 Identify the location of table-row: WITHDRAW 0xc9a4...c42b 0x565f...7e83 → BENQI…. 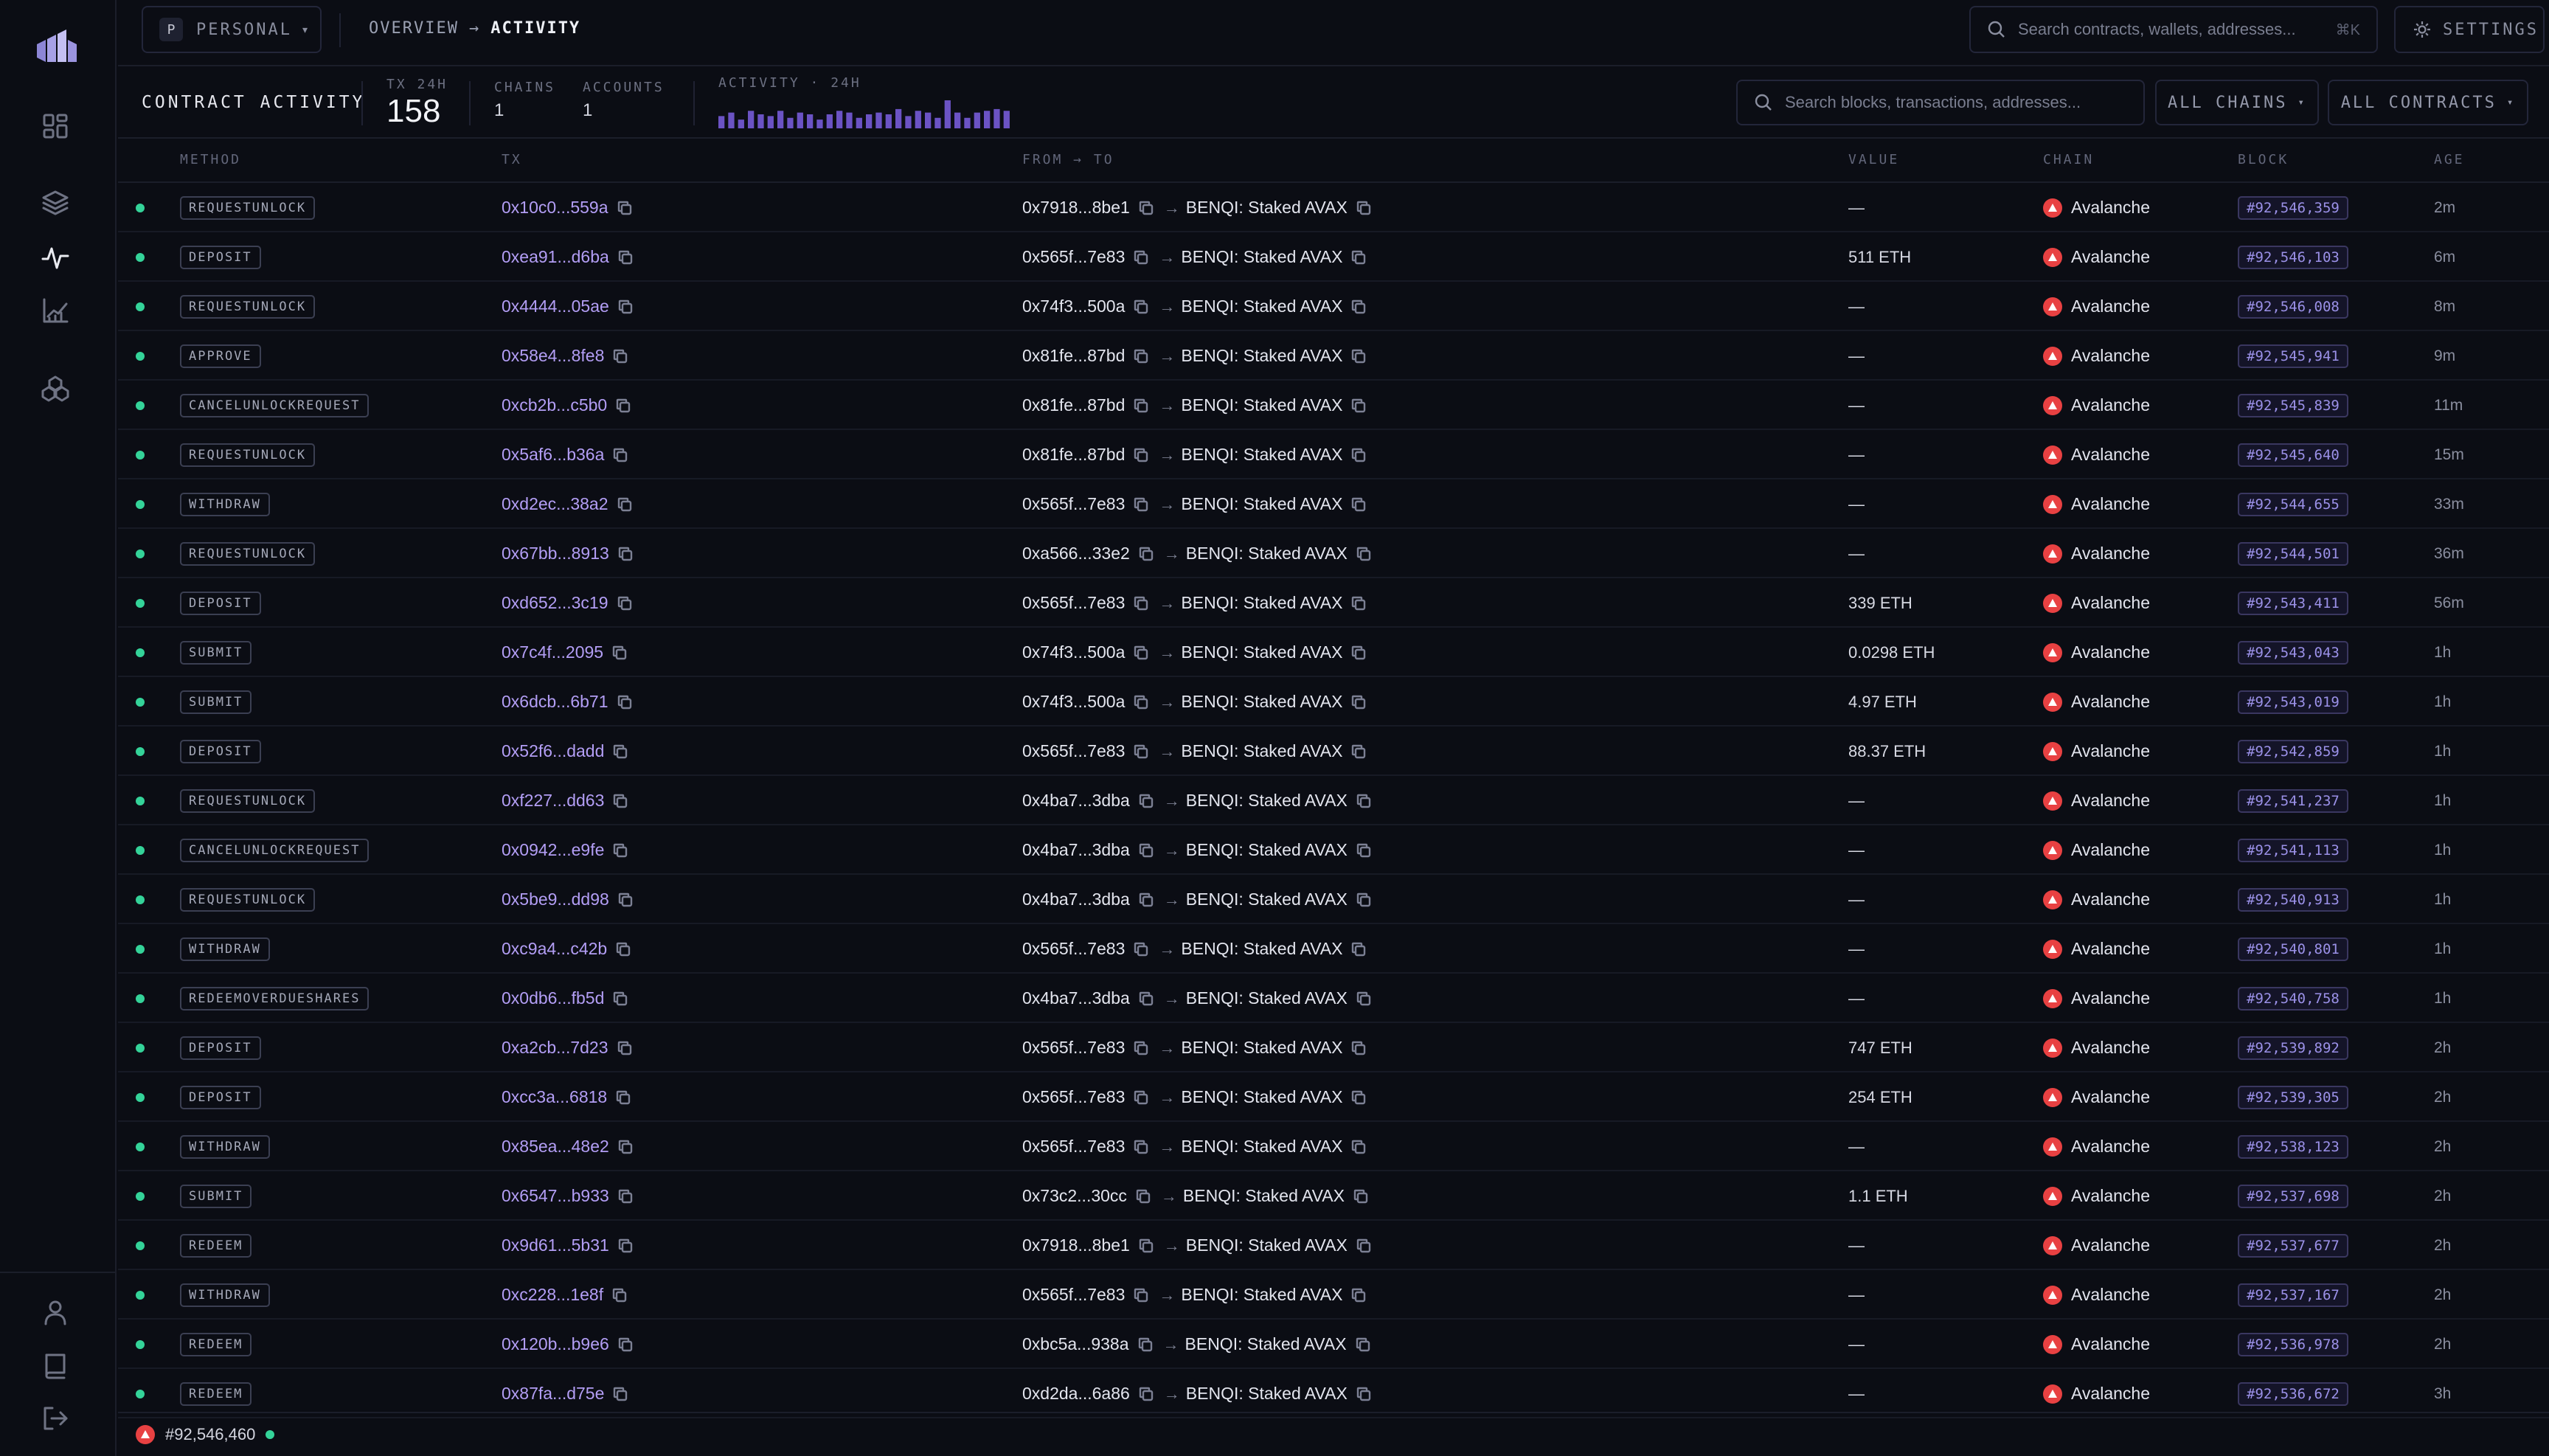
(1333, 949).